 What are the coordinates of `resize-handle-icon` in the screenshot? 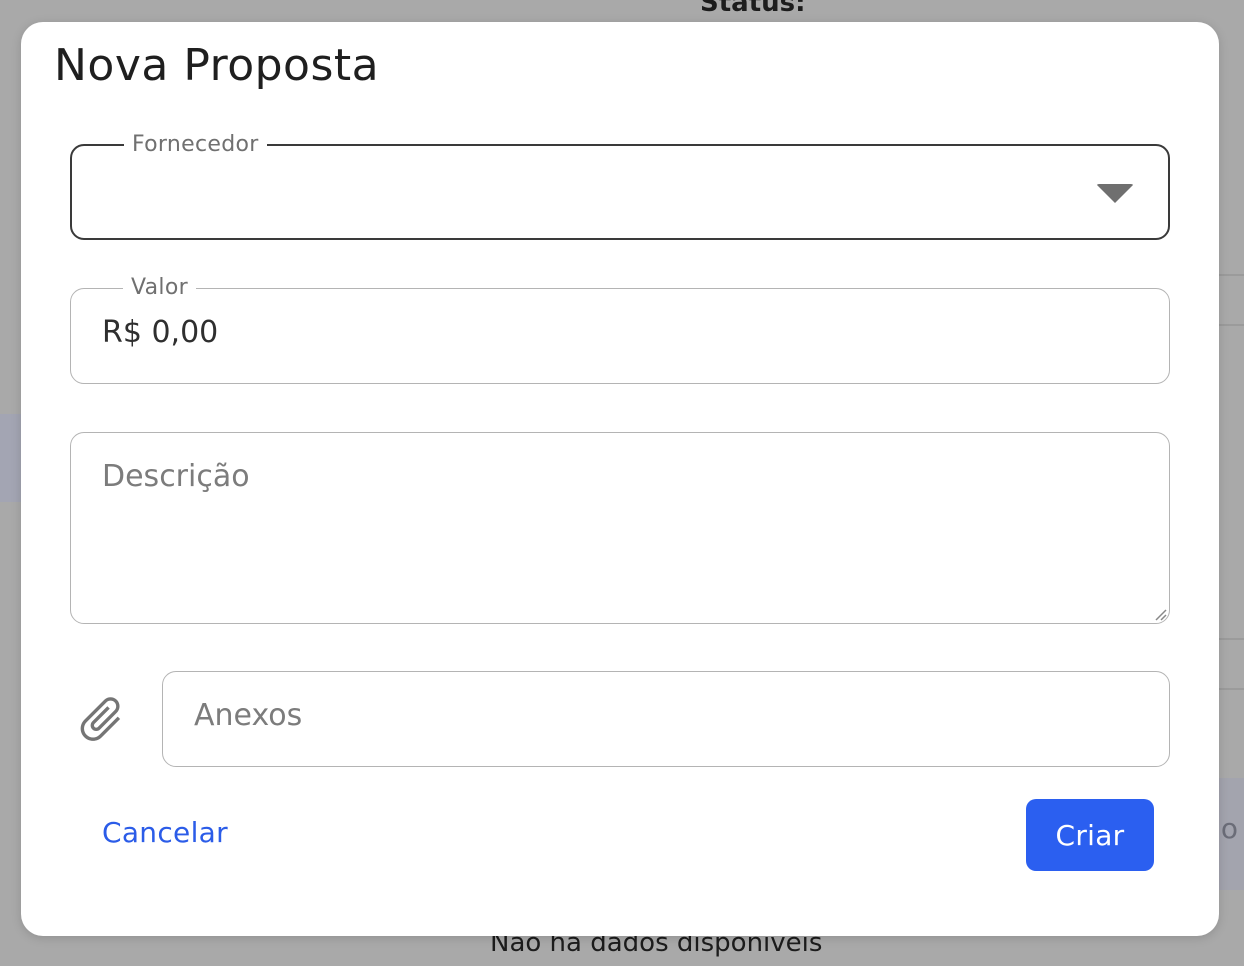 It's located at (1159, 613).